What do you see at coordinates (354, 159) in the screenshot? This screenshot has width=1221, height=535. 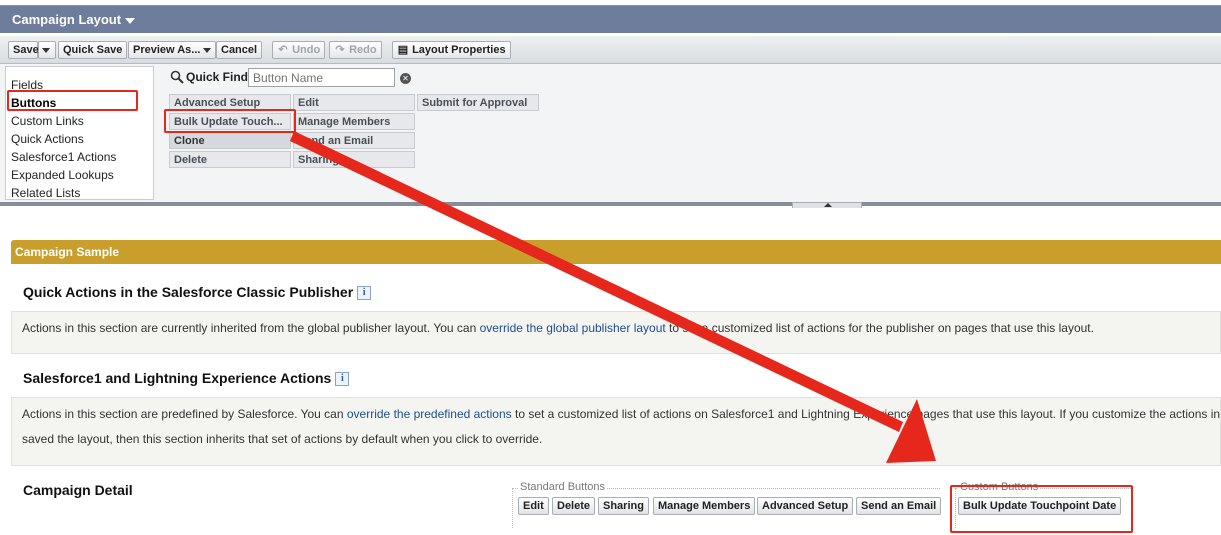 I see `palette-button-sharing: Sharing` at bounding box center [354, 159].